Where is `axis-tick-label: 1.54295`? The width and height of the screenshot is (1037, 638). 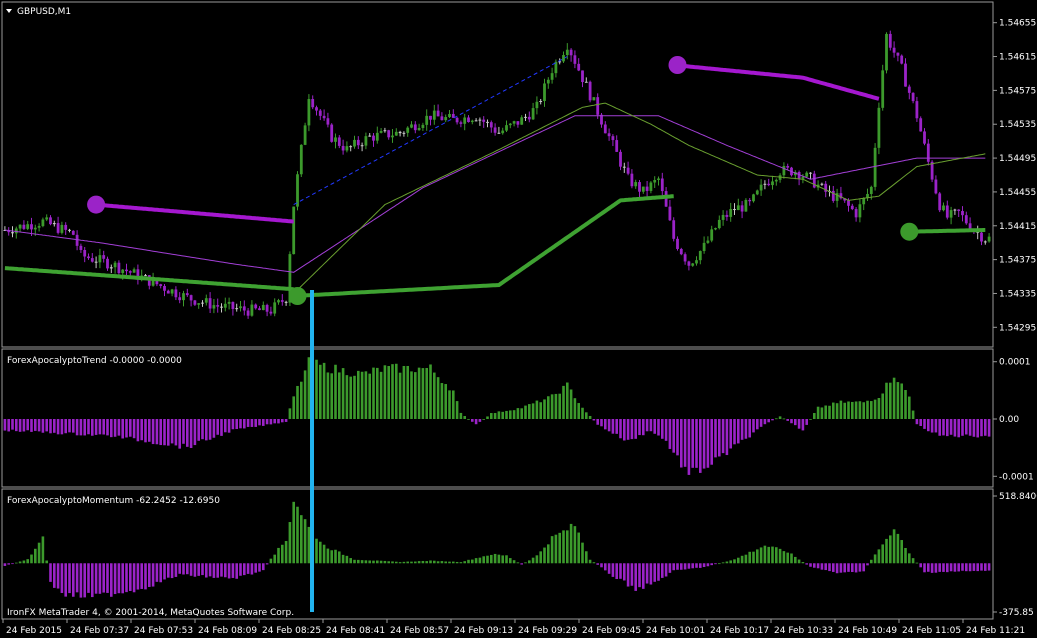 axis-tick-label: 1.54295 is located at coordinates (1017, 328).